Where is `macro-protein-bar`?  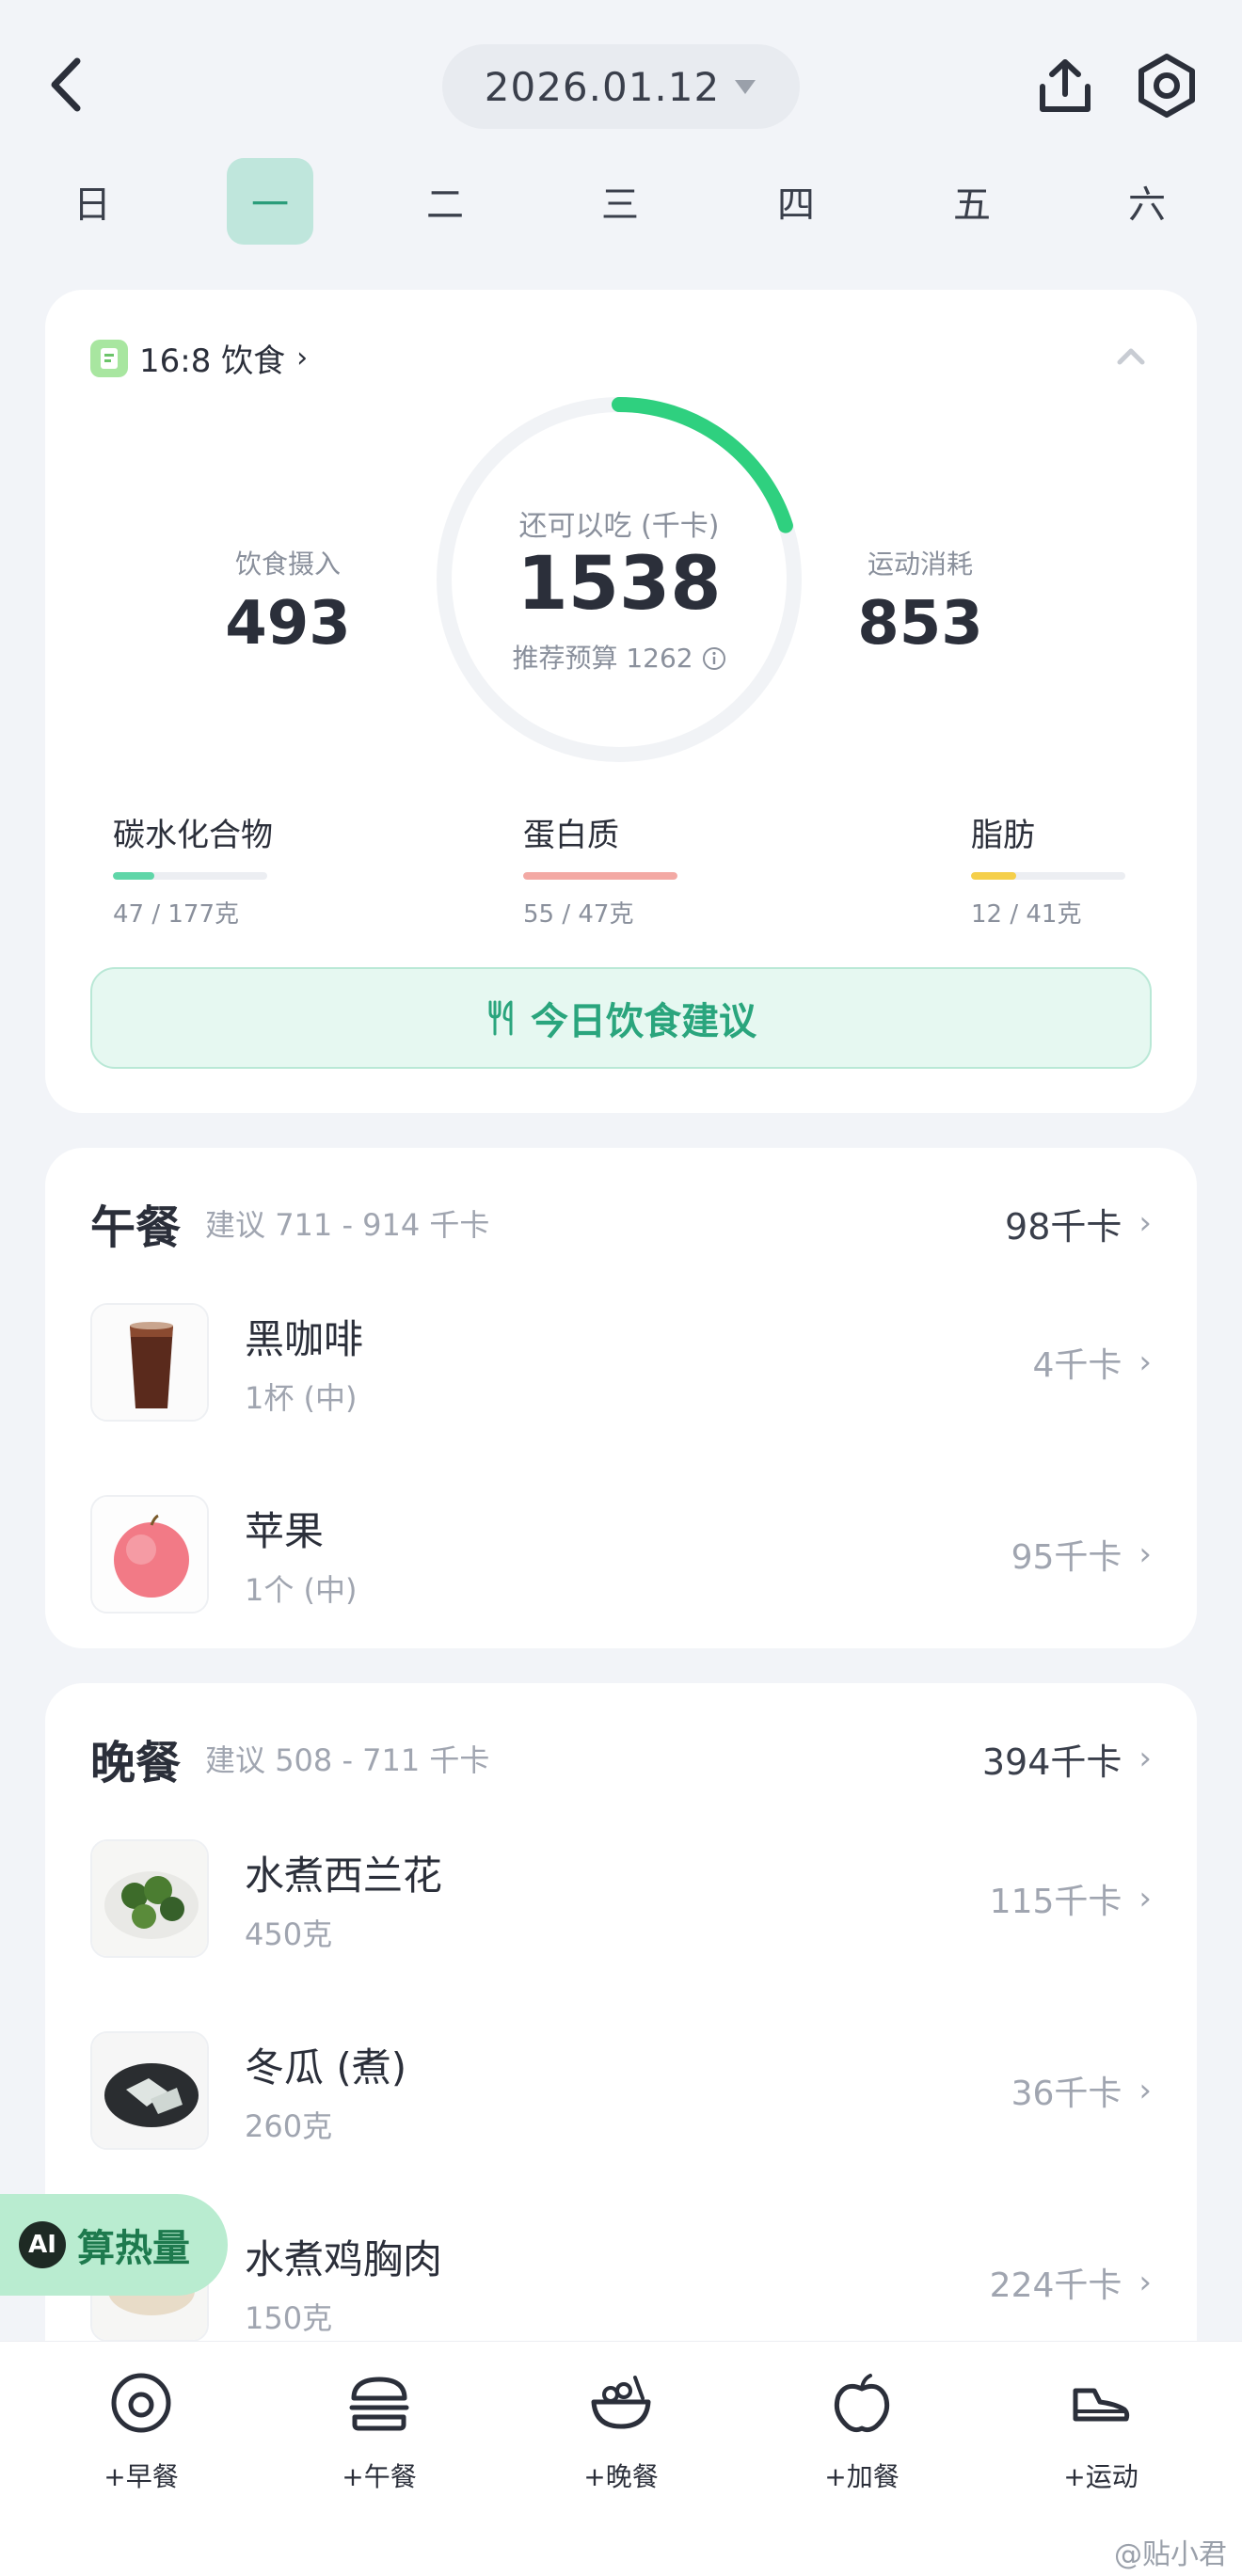
macro-protein-bar is located at coordinates (600, 876).